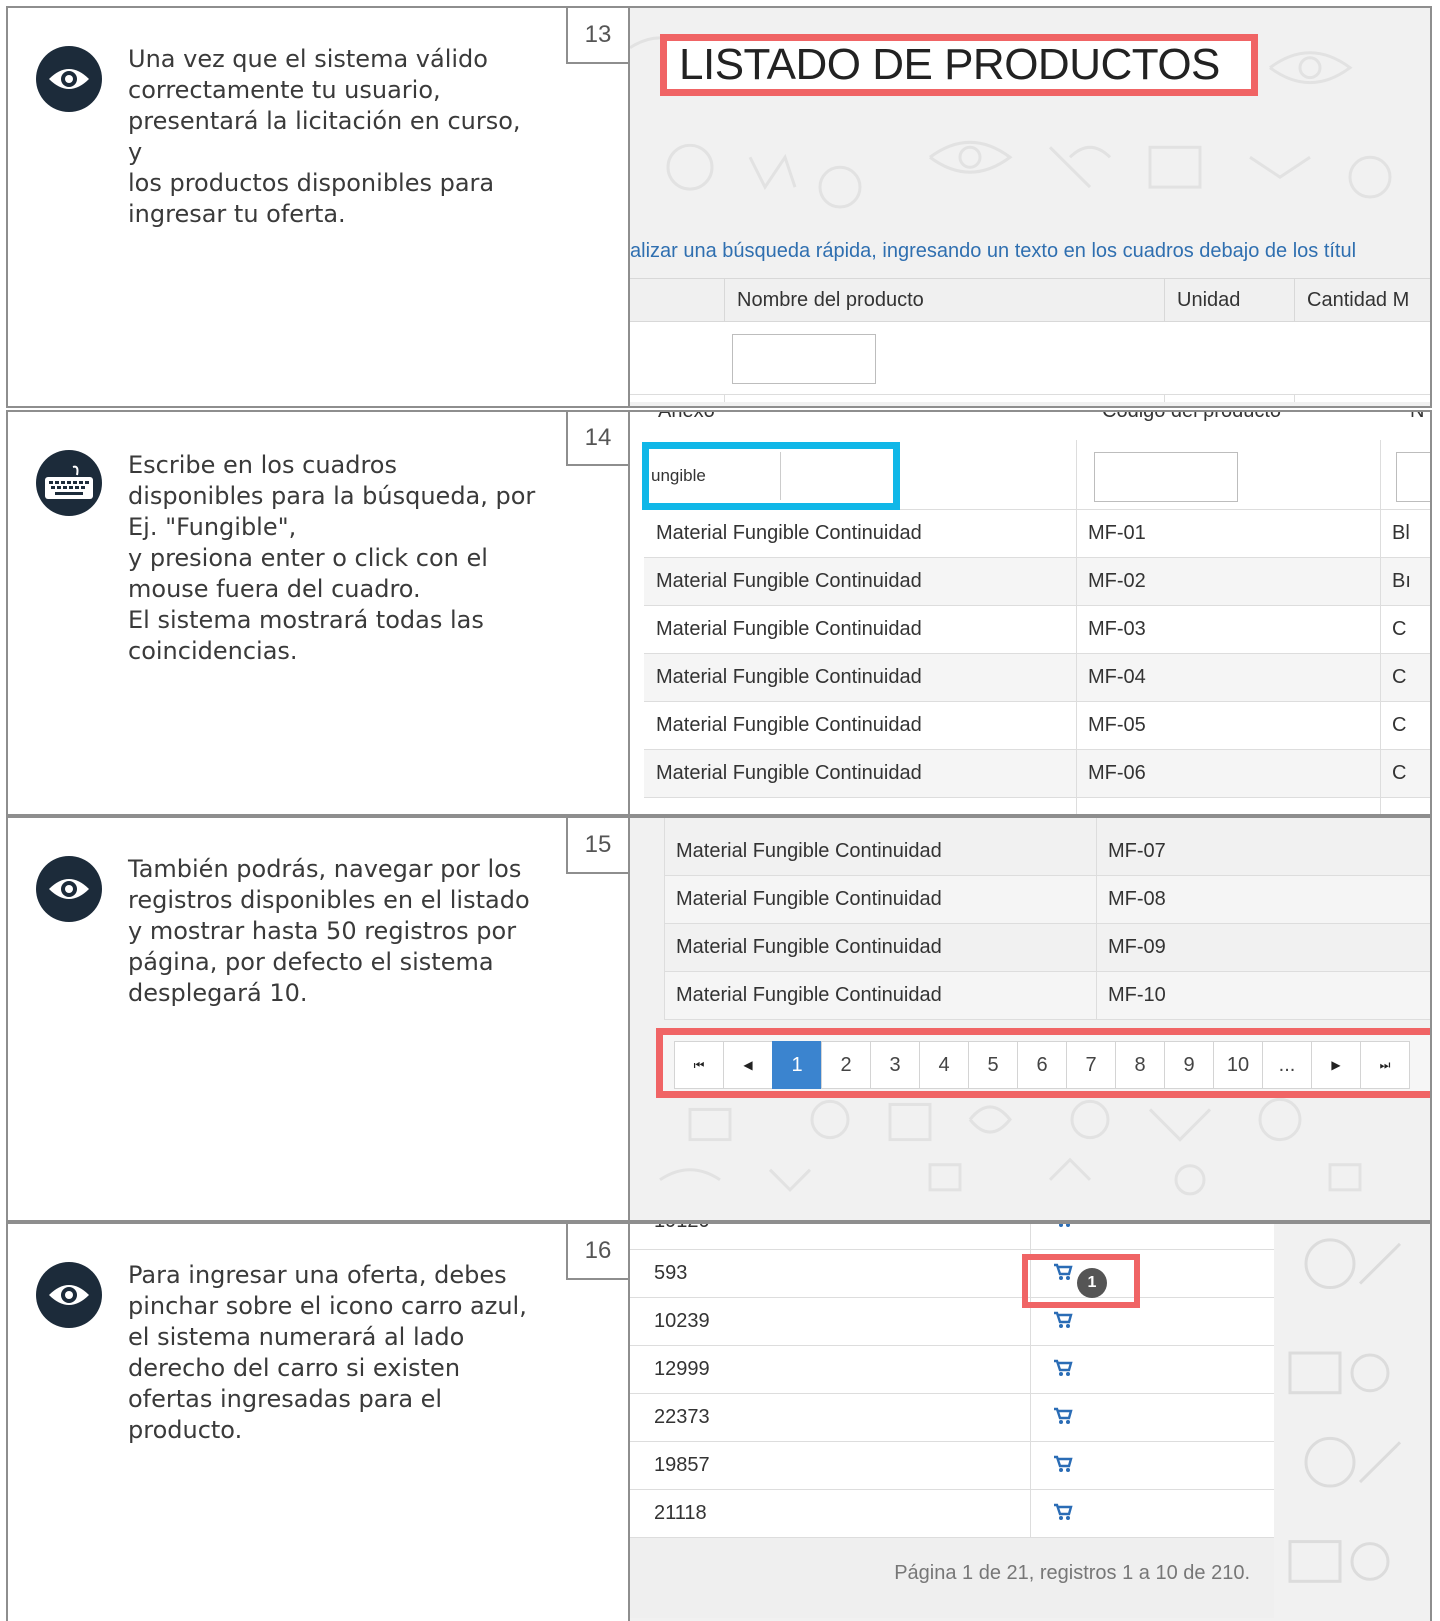 This screenshot has height=1621, width=1440. I want to click on table-row: Material Fungible Continuidad MF-07, so click(1047, 852).